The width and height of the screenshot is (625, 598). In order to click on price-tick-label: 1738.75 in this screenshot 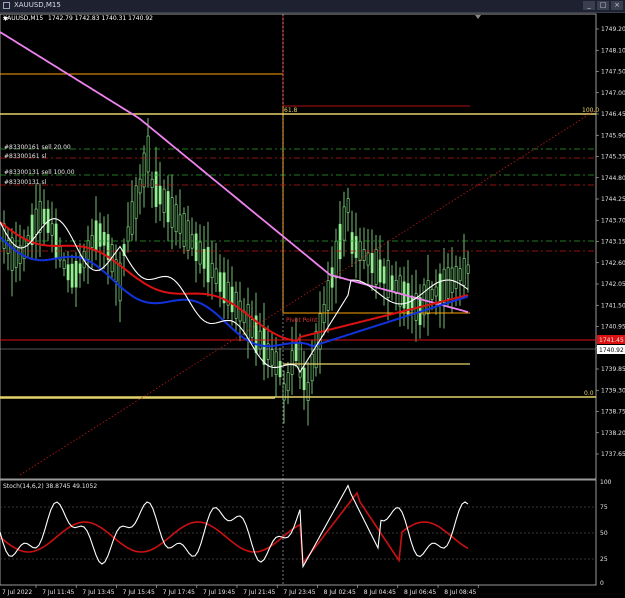, I will do `click(613, 412)`.